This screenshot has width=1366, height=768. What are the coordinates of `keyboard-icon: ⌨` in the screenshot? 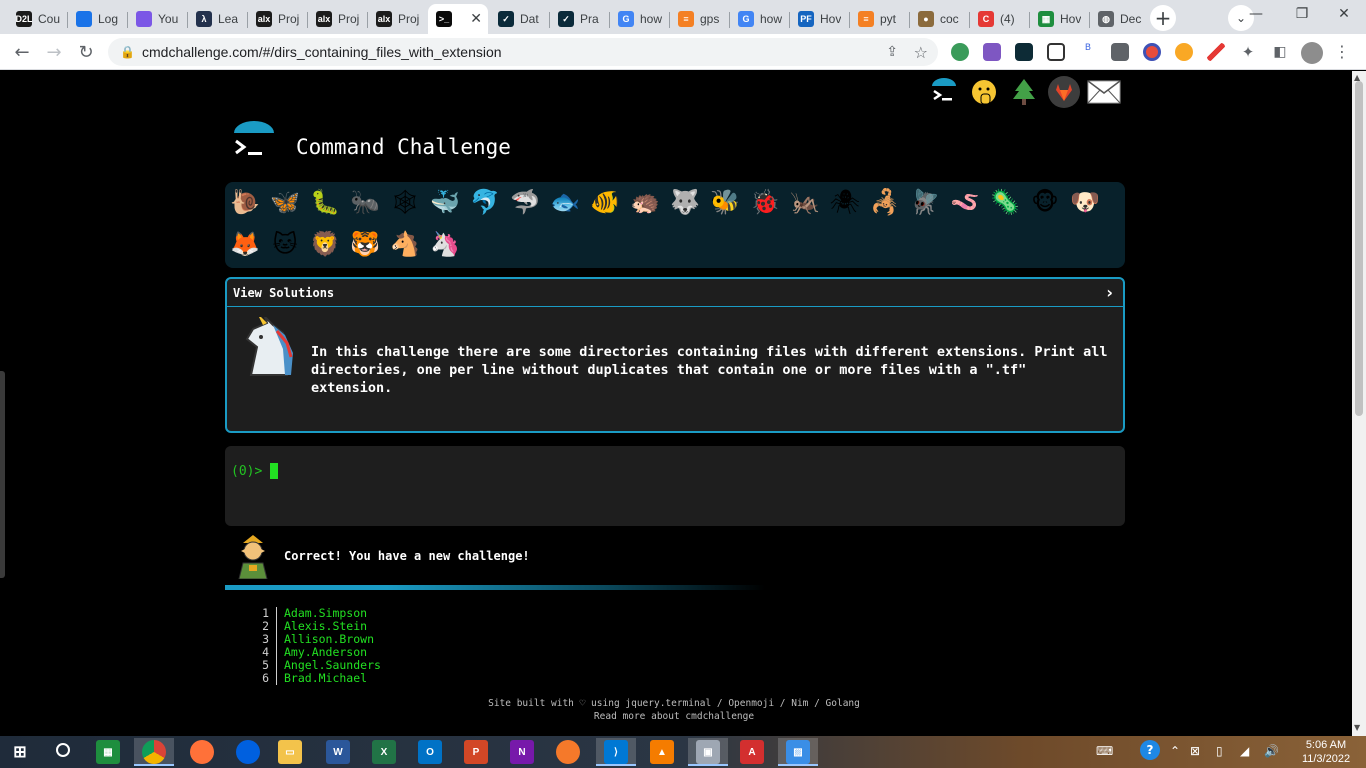 It's located at (1104, 751).